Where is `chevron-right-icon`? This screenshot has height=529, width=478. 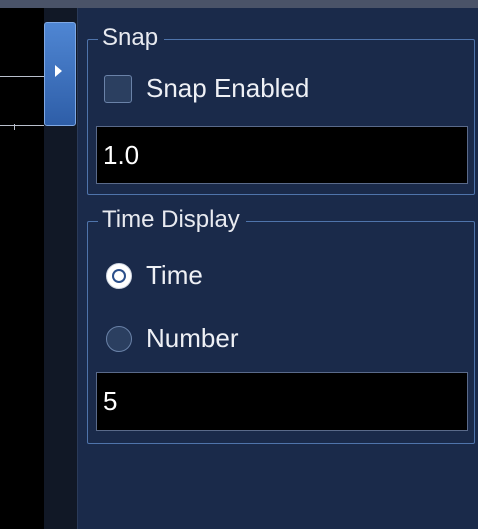 chevron-right-icon is located at coordinates (58, 71).